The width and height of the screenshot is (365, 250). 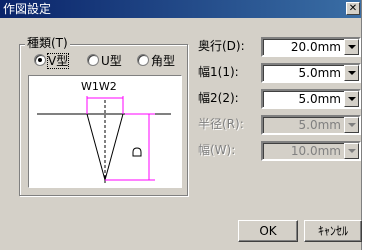 What do you see at coordinates (351, 73) in the screenshot?
I see `width1-dropdown-button` at bounding box center [351, 73].